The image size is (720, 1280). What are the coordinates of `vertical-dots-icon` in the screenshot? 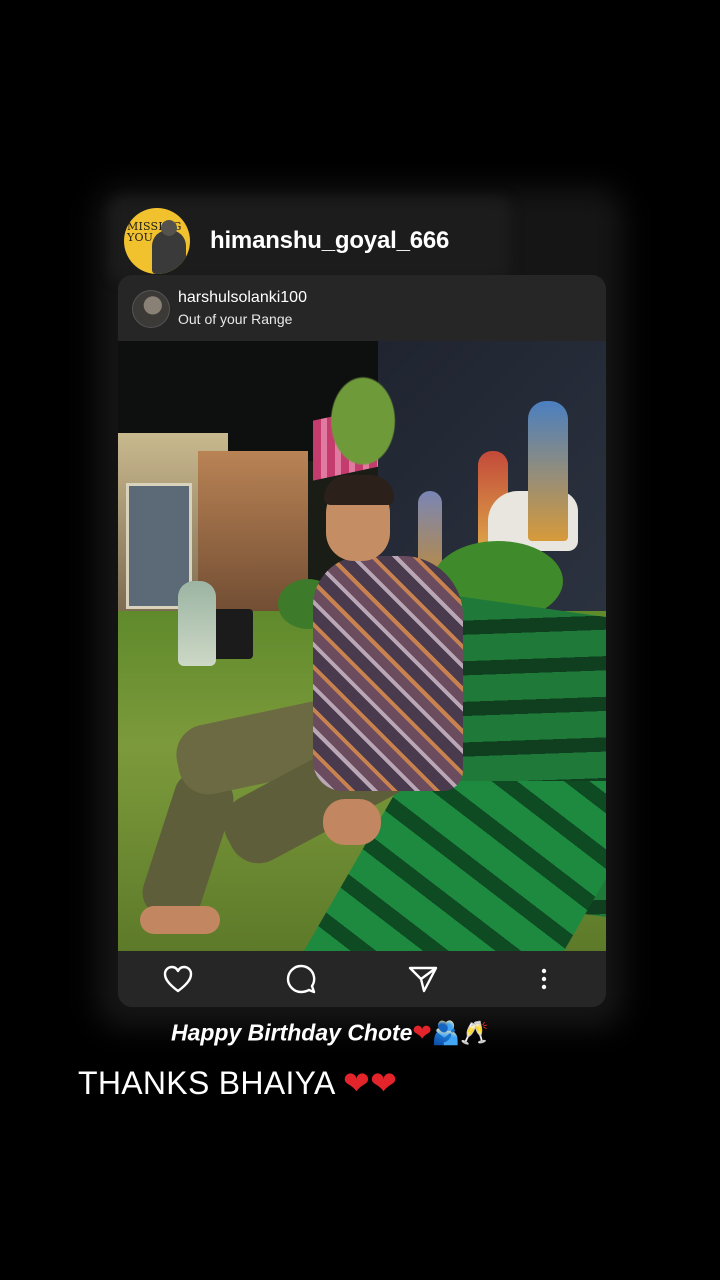 It's located at (544, 979).